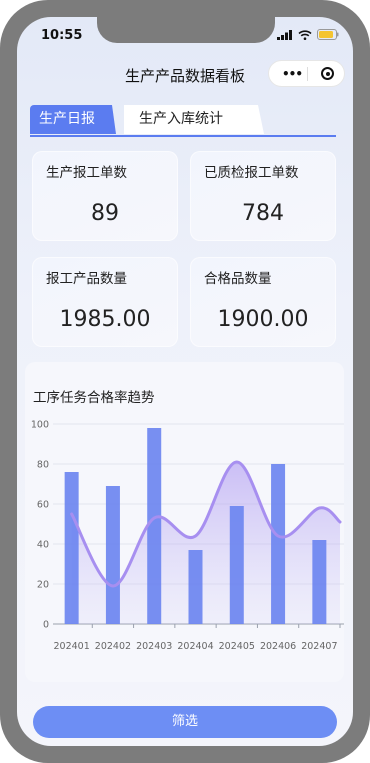 The width and height of the screenshot is (370, 763). I want to click on mini-program-capsule: •••, so click(306, 73).